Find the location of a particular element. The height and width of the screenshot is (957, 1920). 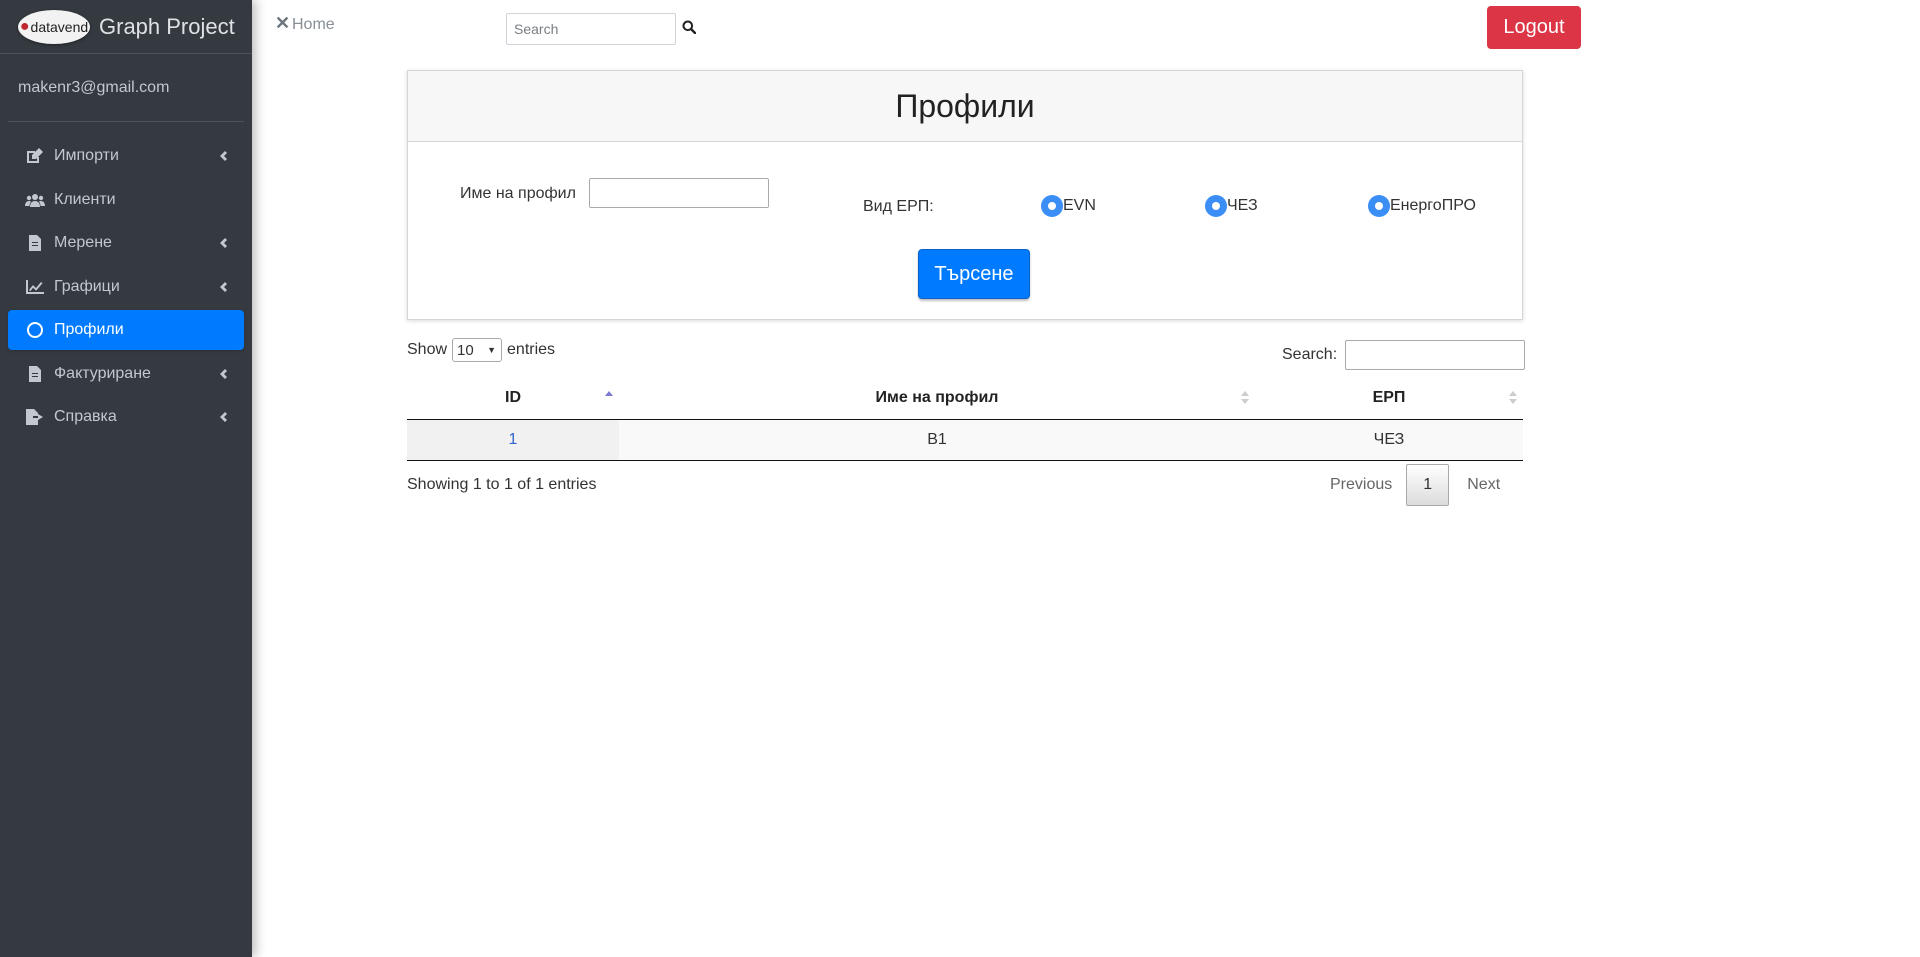

table-row: 1 B1 ЧЕЗ is located at coordinates (965, 440).